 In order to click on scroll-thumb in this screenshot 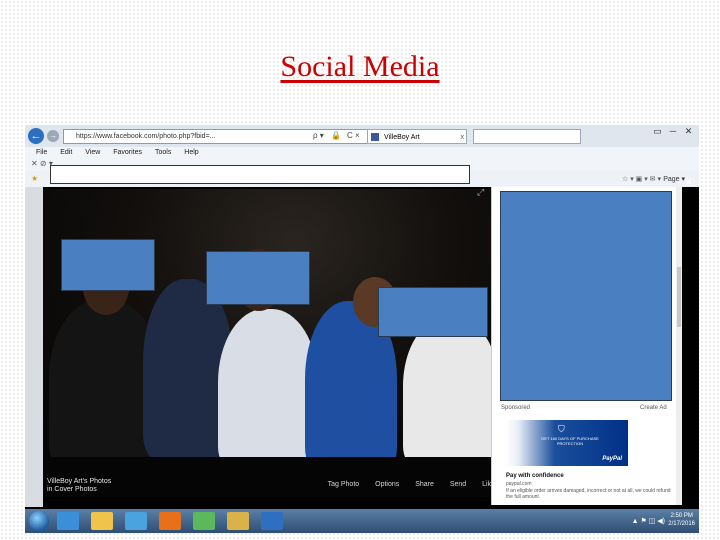, I will do `click(679, 297)`.